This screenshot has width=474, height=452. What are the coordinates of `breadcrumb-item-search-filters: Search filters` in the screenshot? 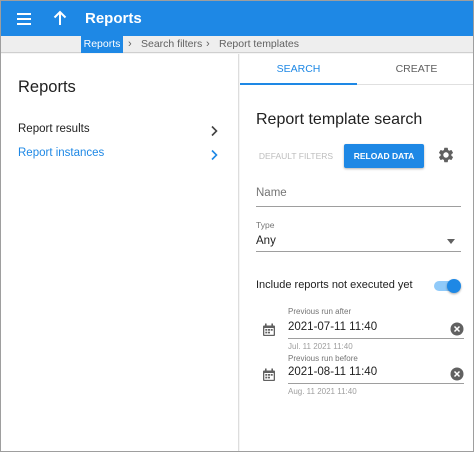 It's located at (171, 44).